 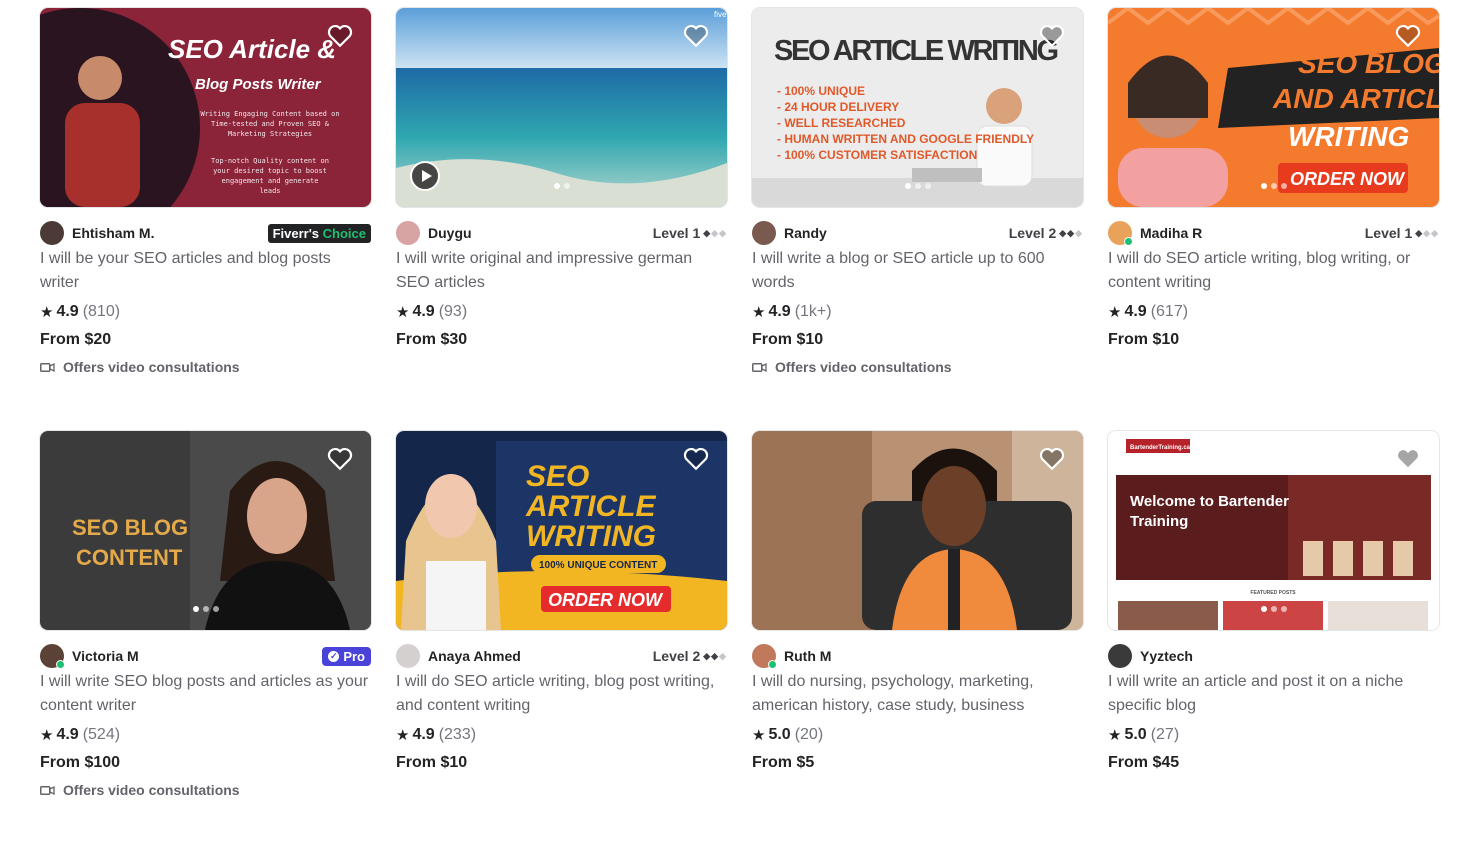 What do you see at coordinates (113, 233) in the screenshot?
I see `seller-name: Ehtisham M.` at bounding box center [113, 233].